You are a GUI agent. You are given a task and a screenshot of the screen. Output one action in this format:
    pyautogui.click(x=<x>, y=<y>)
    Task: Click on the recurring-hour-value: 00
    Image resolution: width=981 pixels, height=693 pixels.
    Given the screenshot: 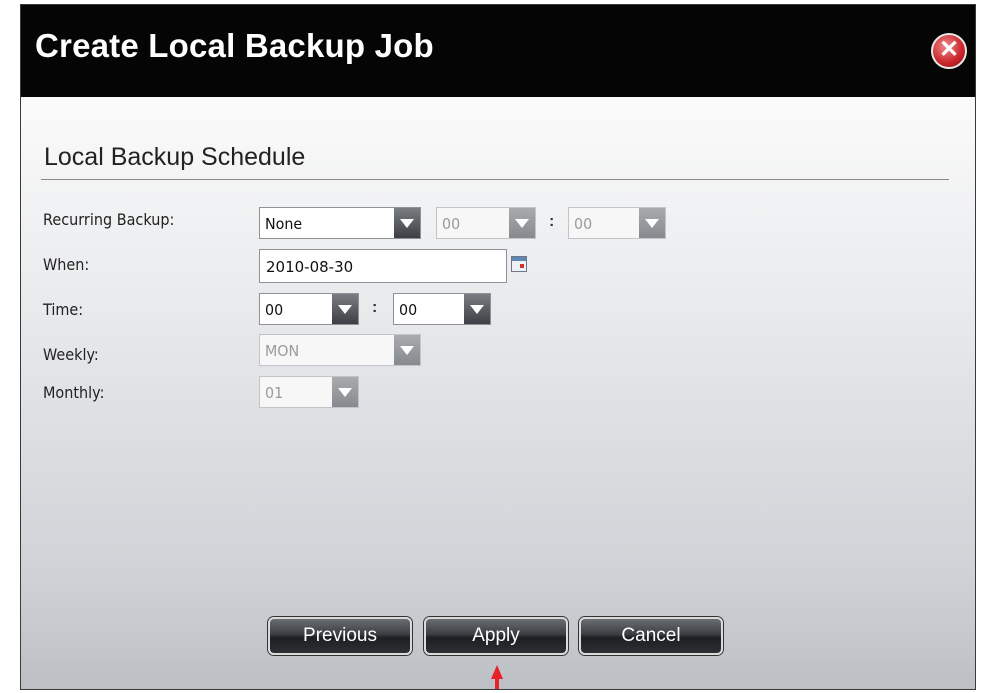 What is the action you would take?
    pyautogui.click(x=451, y=224)
    